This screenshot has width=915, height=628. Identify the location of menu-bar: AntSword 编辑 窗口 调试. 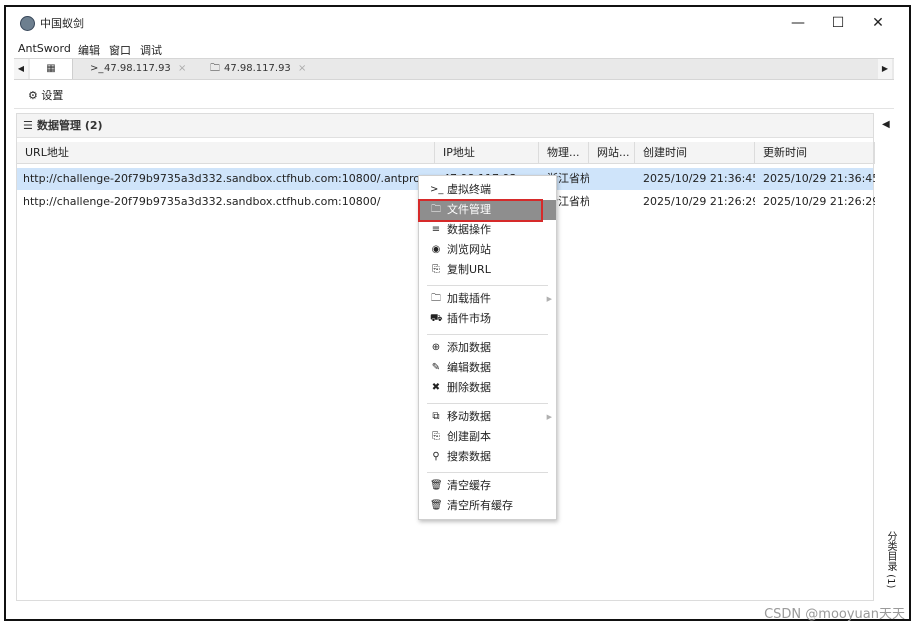
(457, 50).